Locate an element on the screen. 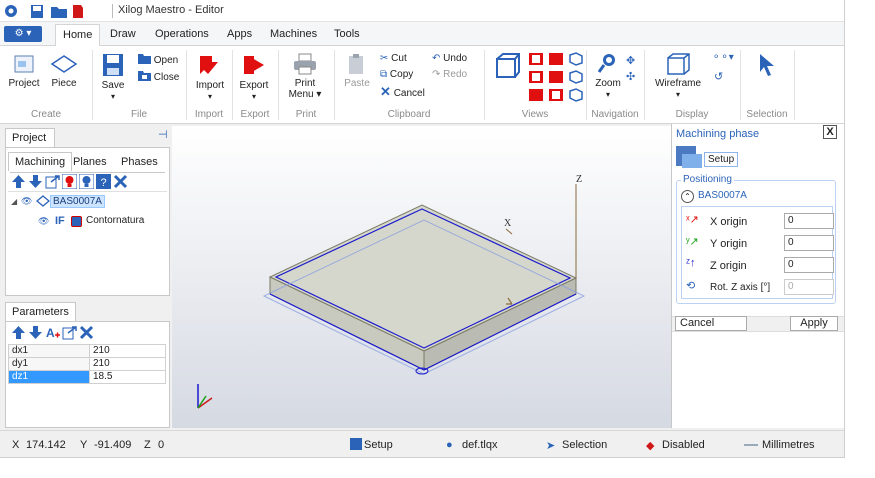 The width and height of the screenshot is (875, 478). param-move-up-icon is located at coordinates (18, 332).